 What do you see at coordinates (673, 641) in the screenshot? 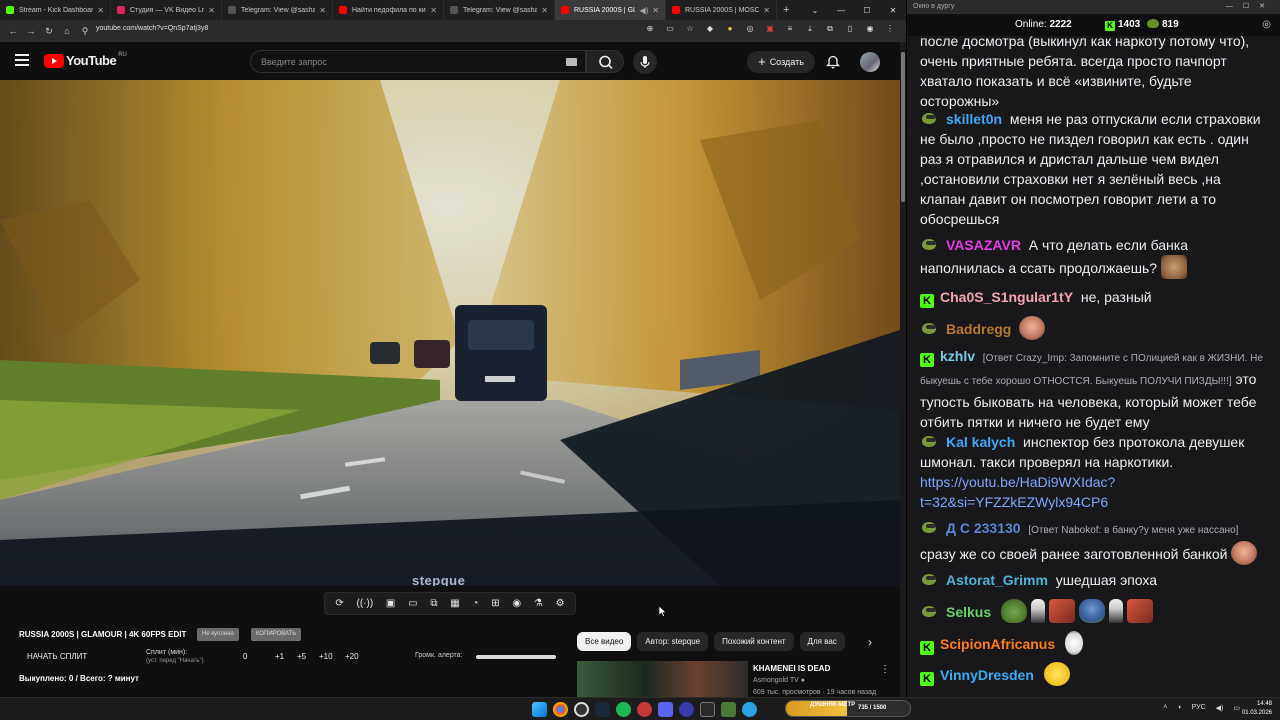
I see `chip-author: Автор: stepque` at bounding box center [673, 641].